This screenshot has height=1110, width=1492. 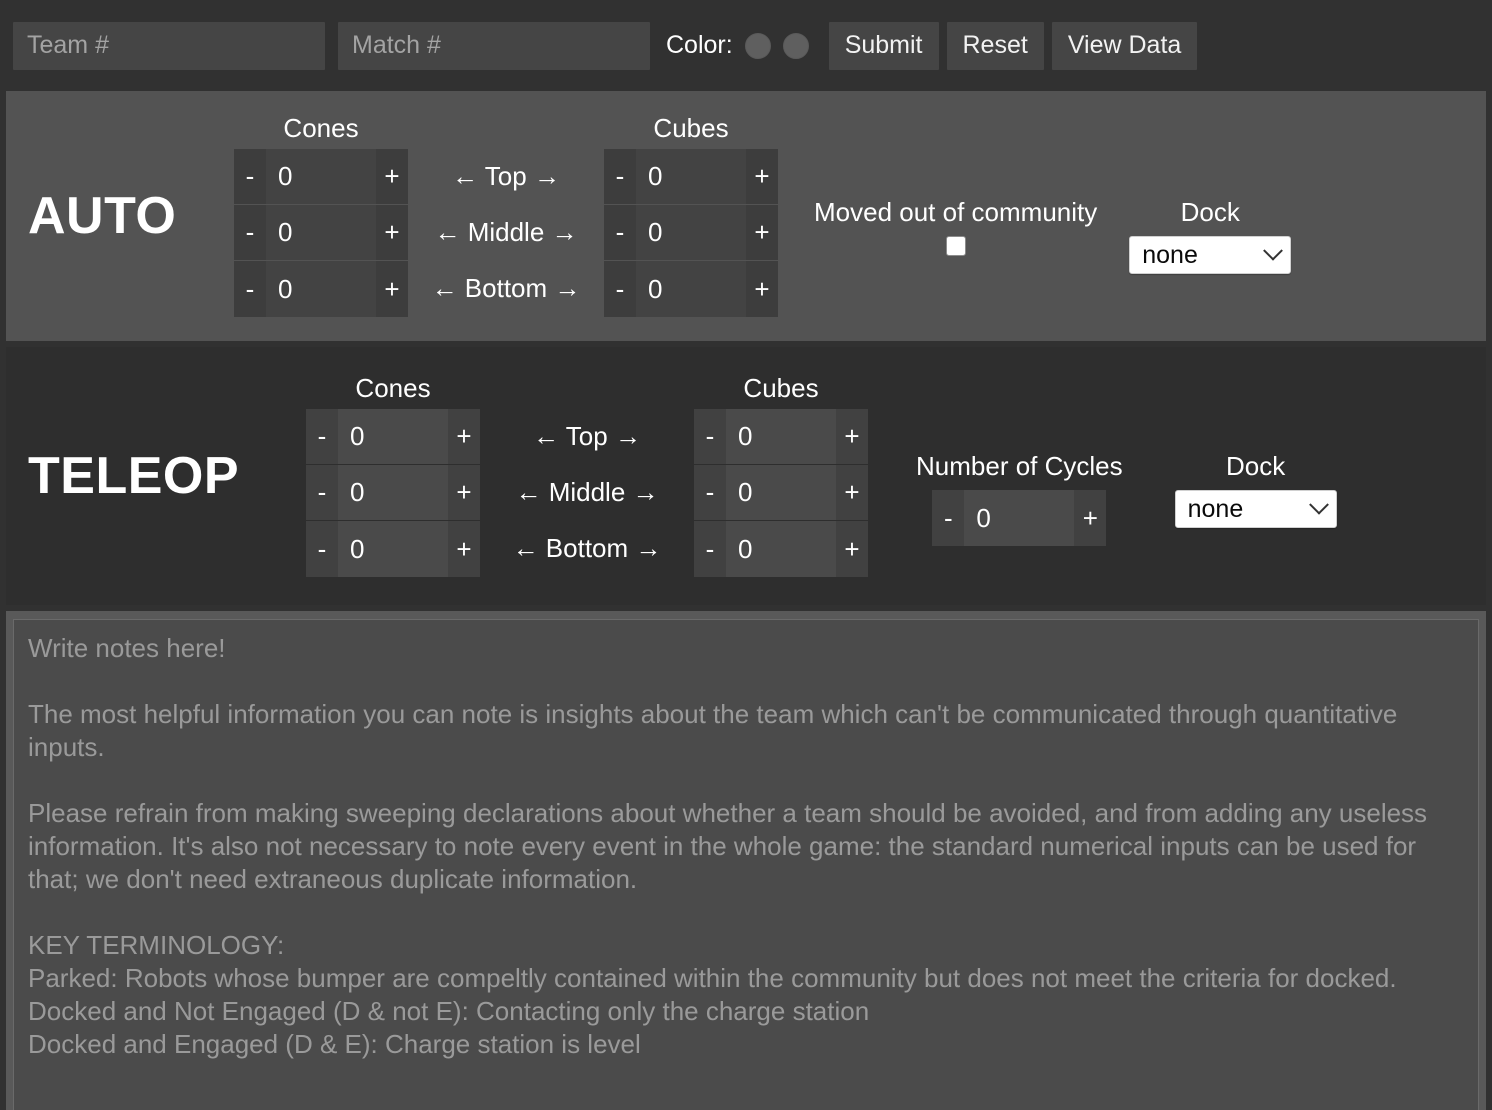 I want to click on moved-out-of-community-group: Moved out of community, so click(x=955, y=227).